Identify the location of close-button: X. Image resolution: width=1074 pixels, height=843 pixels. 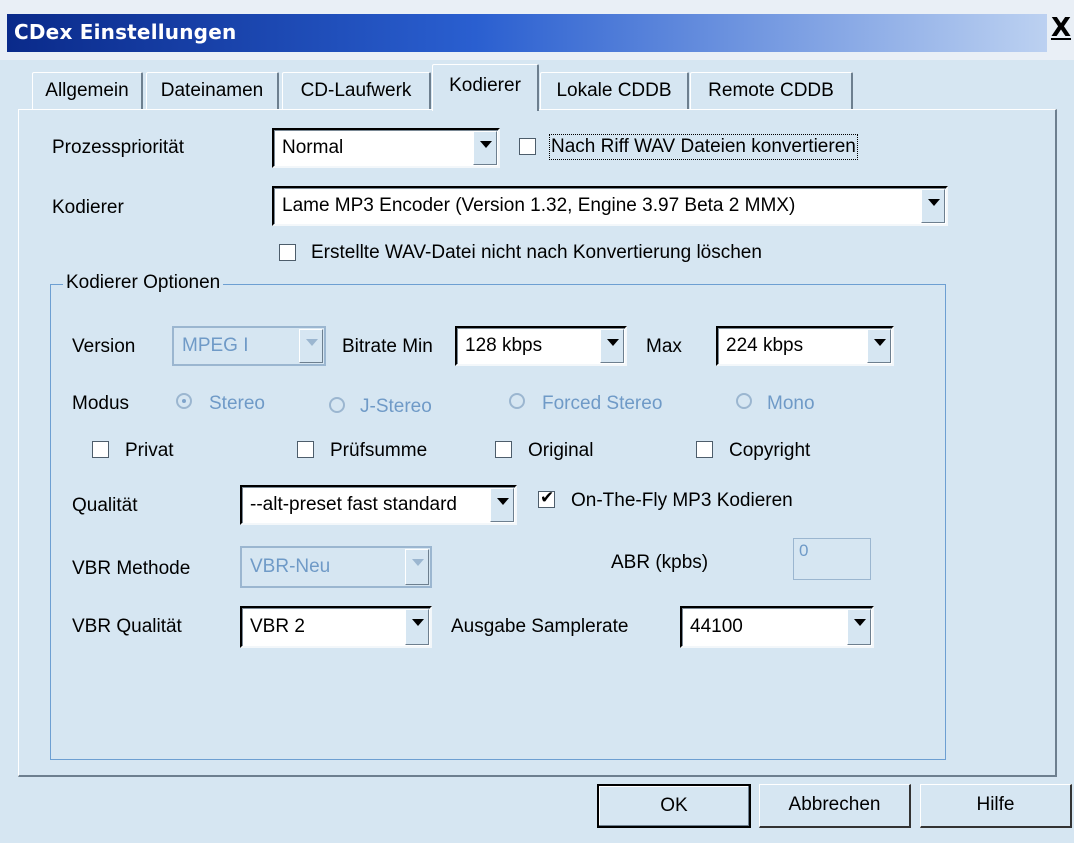
(1061, 28).